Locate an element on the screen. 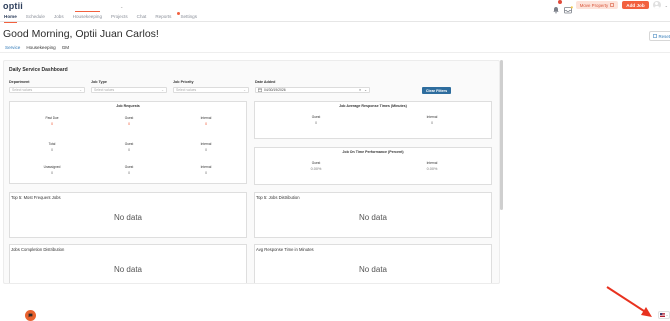 The width and height of the screenshot is (670, 321). nav-housekeeping: Housekeeping is located at coordinates (87, 16).